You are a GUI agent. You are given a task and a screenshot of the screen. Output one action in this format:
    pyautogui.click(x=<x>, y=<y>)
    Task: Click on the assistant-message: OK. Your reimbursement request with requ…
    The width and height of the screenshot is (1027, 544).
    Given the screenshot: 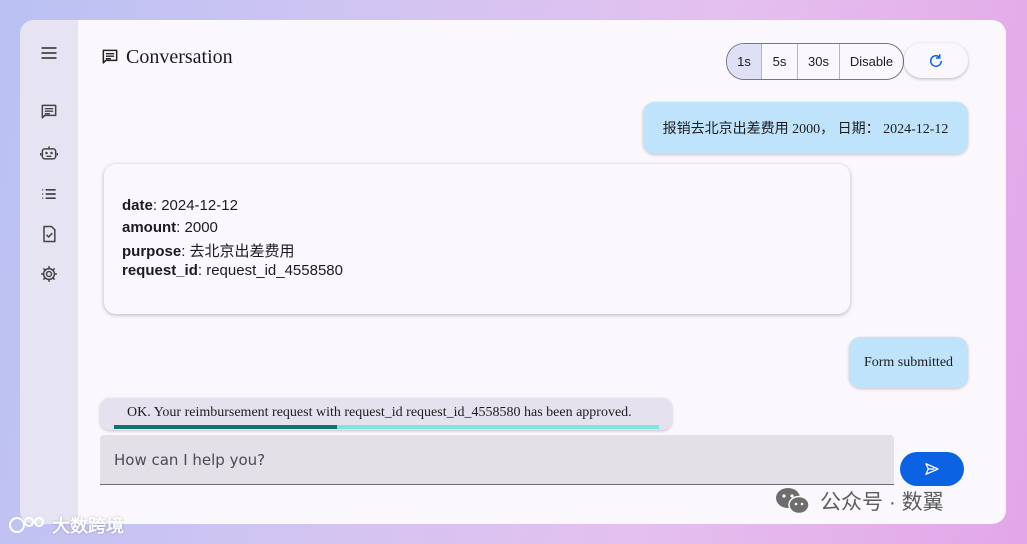 What is the action you would take?
    pyautogui.click(x=386, y=414)
    